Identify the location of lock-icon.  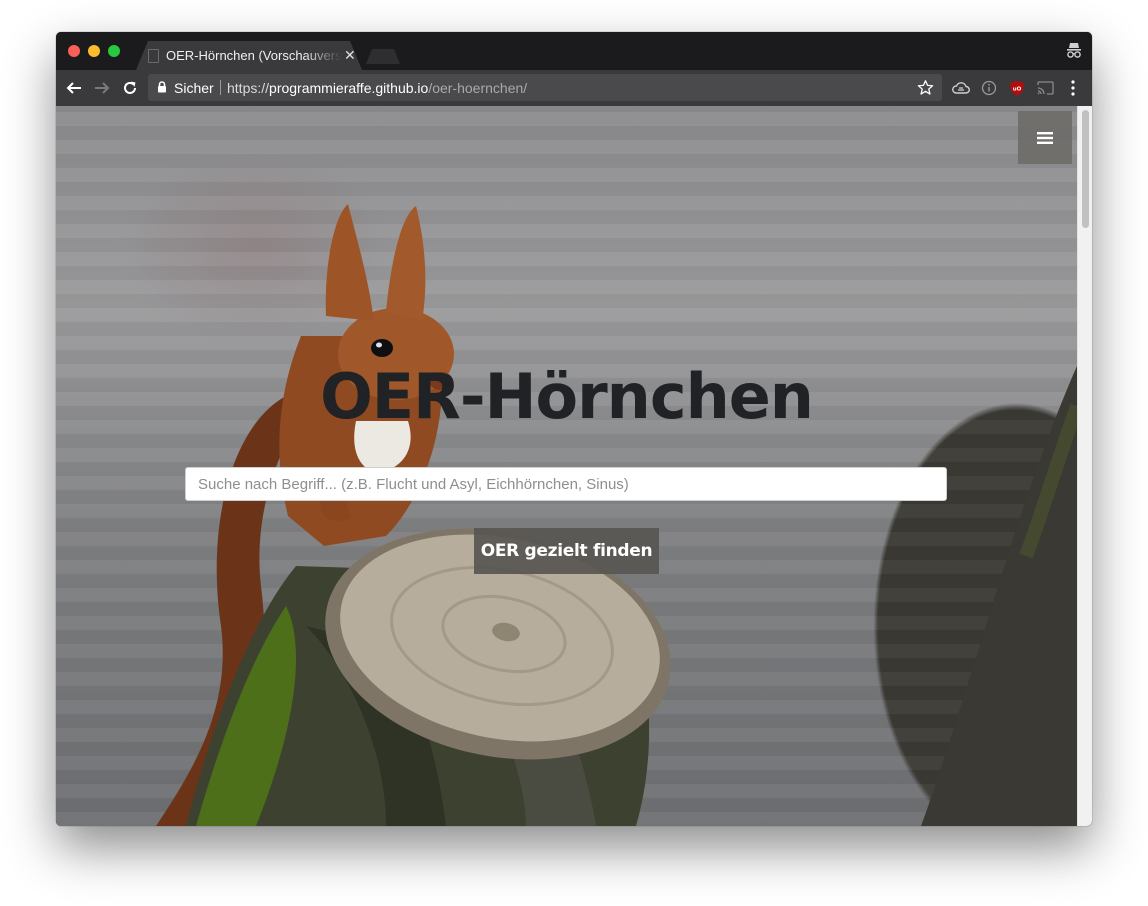
(162, 87).